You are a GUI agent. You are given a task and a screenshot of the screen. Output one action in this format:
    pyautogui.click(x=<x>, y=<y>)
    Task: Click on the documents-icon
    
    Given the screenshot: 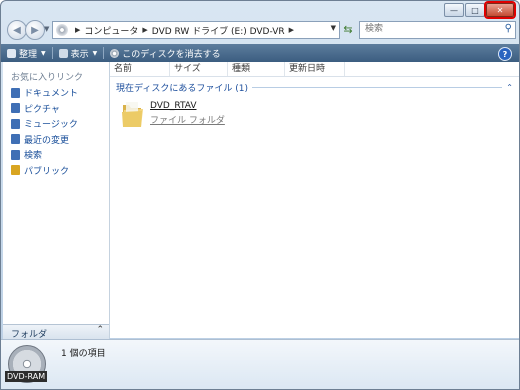 What is the action you would take?
    pyautogui.click(x=15, y=92)
    